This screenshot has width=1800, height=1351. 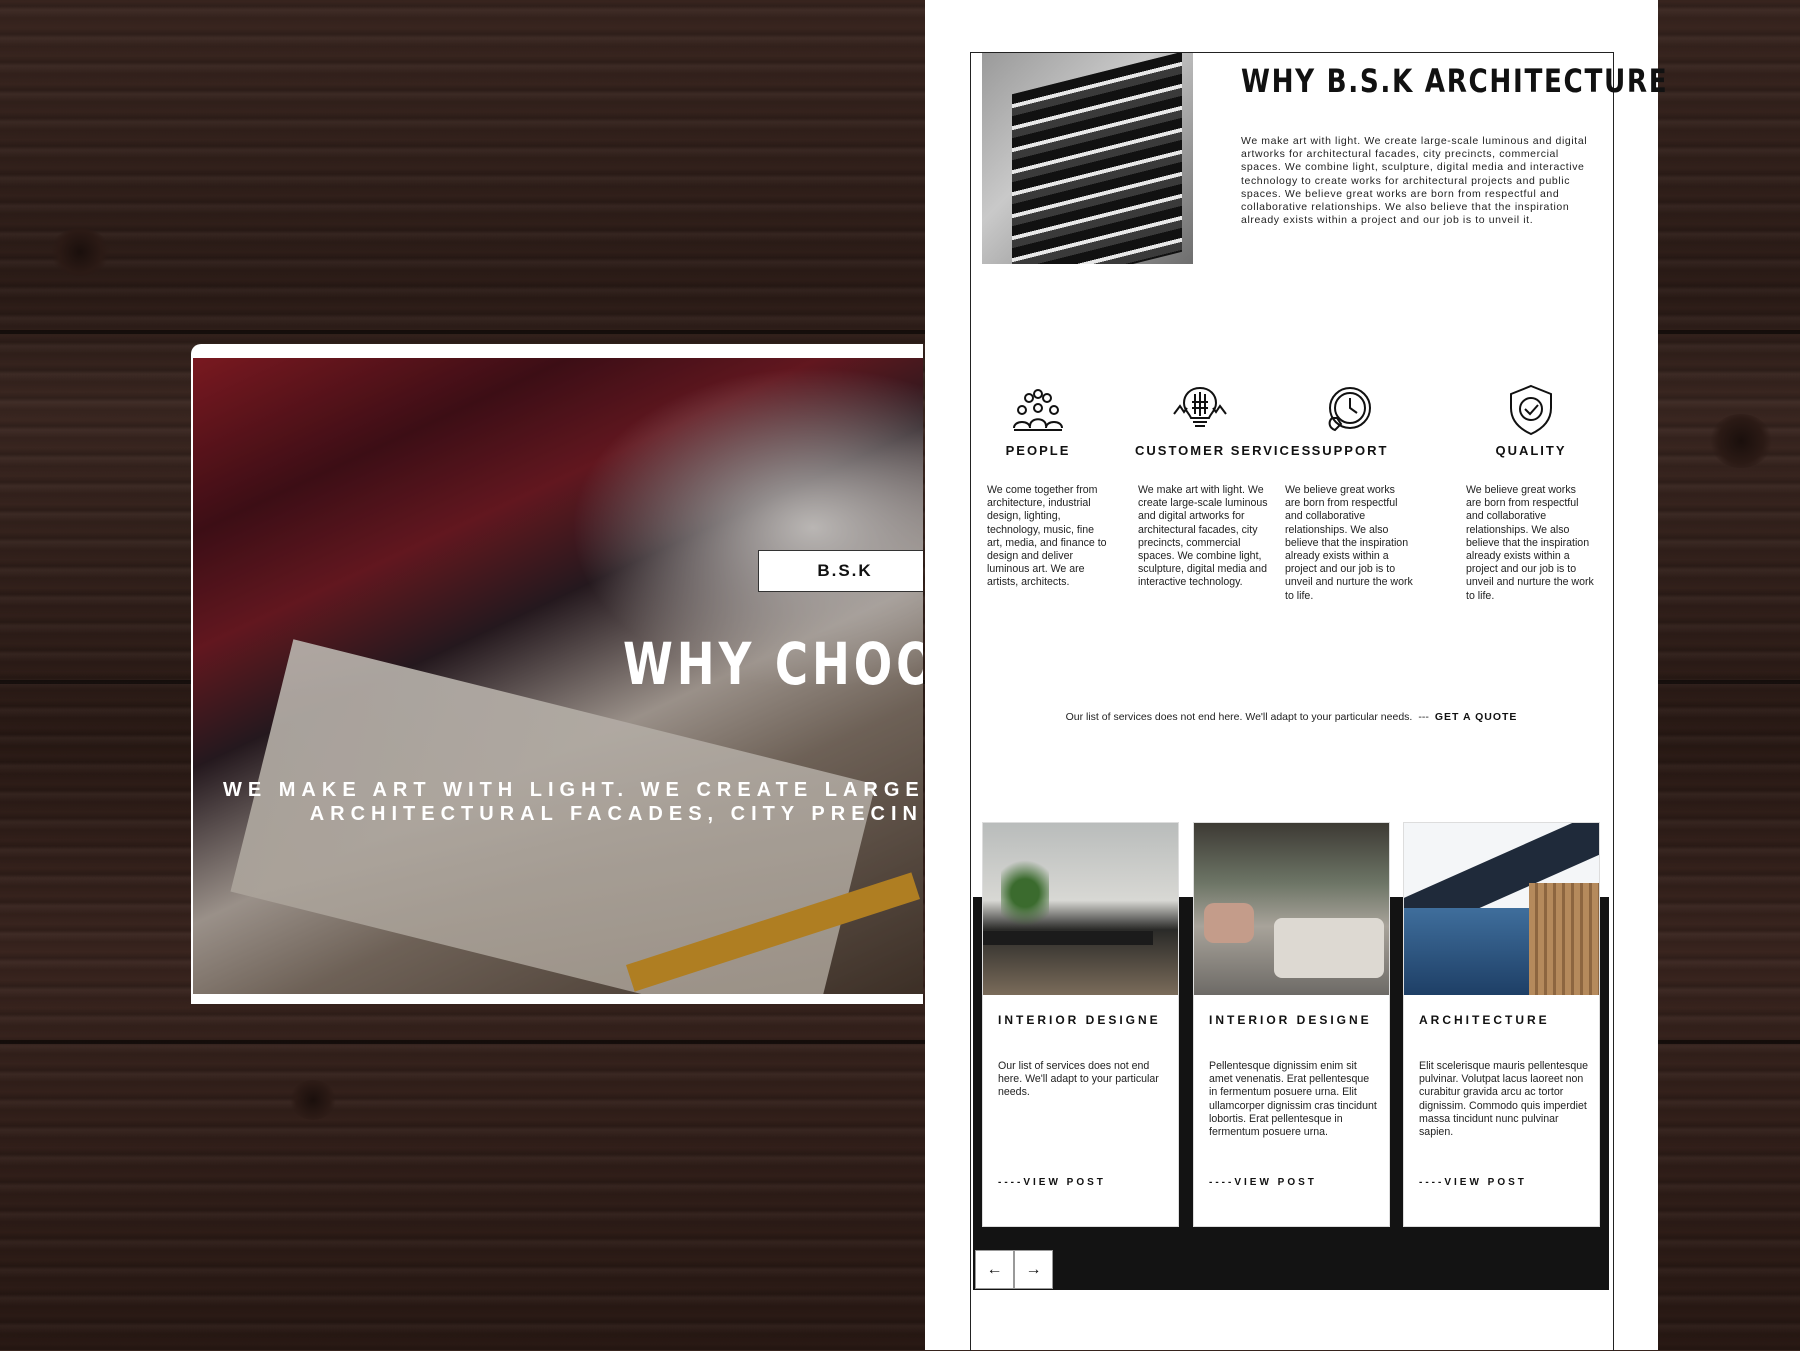 I want to click on people-icon, so click(x=1038, y=410).